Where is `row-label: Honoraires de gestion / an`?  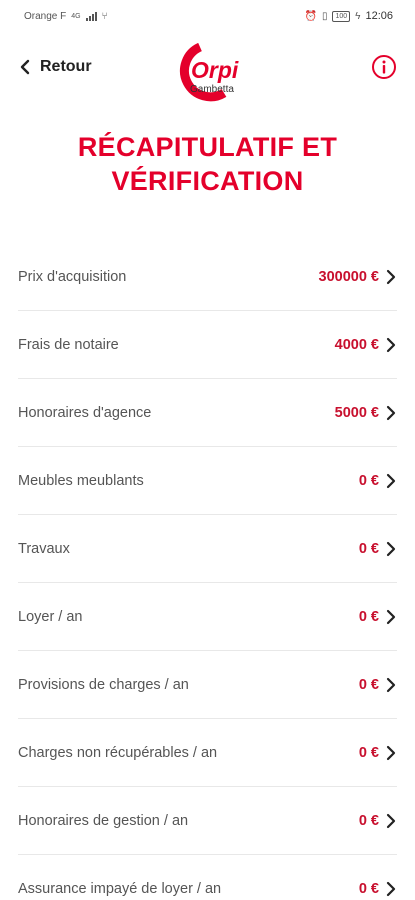 row-label: Honoraires de gestion / an is located at coordinates (103, 820).